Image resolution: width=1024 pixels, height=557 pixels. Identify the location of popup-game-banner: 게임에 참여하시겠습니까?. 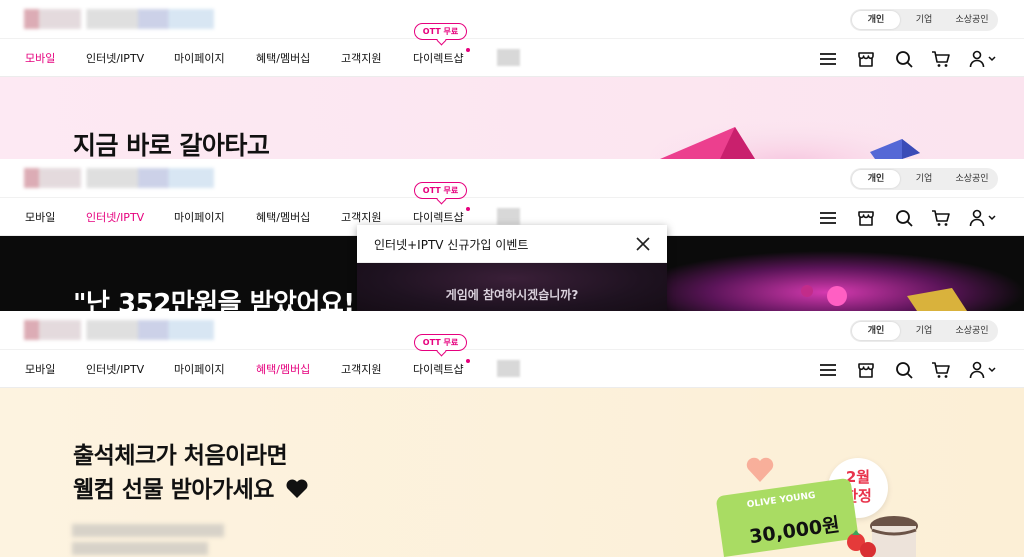
(512, 287).